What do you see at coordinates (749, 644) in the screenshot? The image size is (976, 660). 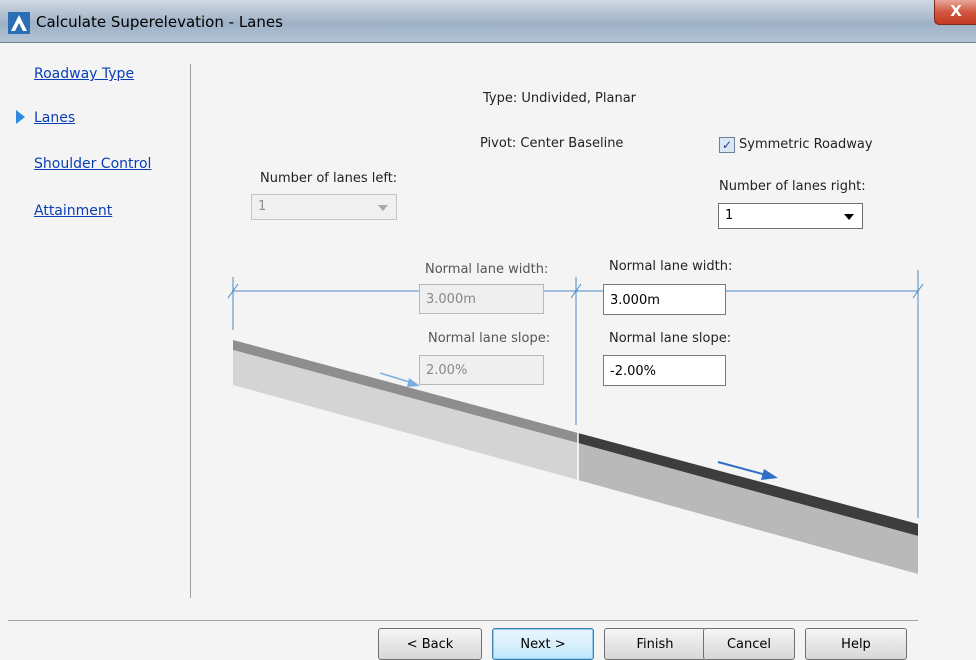 I see `cancel-button: Cancel` at bounding box center [749, 644].